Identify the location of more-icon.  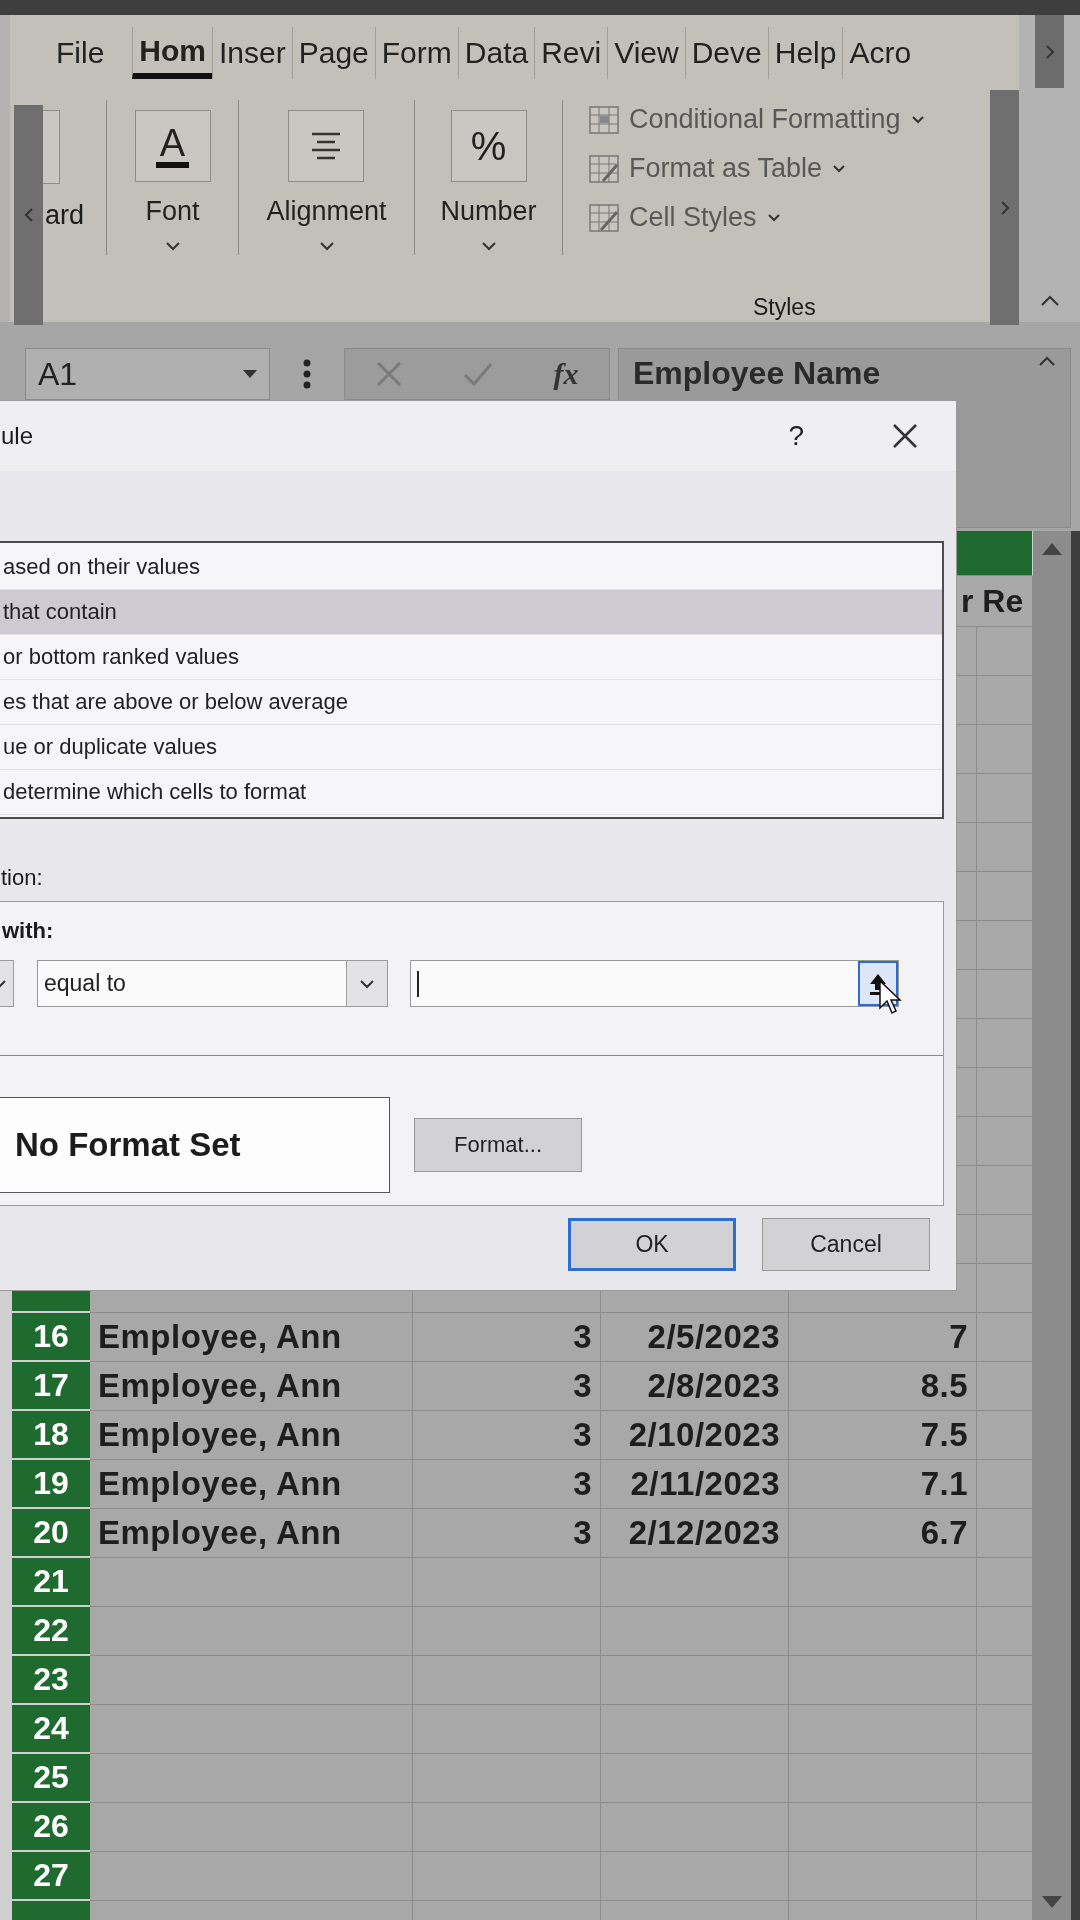
(307, 374).